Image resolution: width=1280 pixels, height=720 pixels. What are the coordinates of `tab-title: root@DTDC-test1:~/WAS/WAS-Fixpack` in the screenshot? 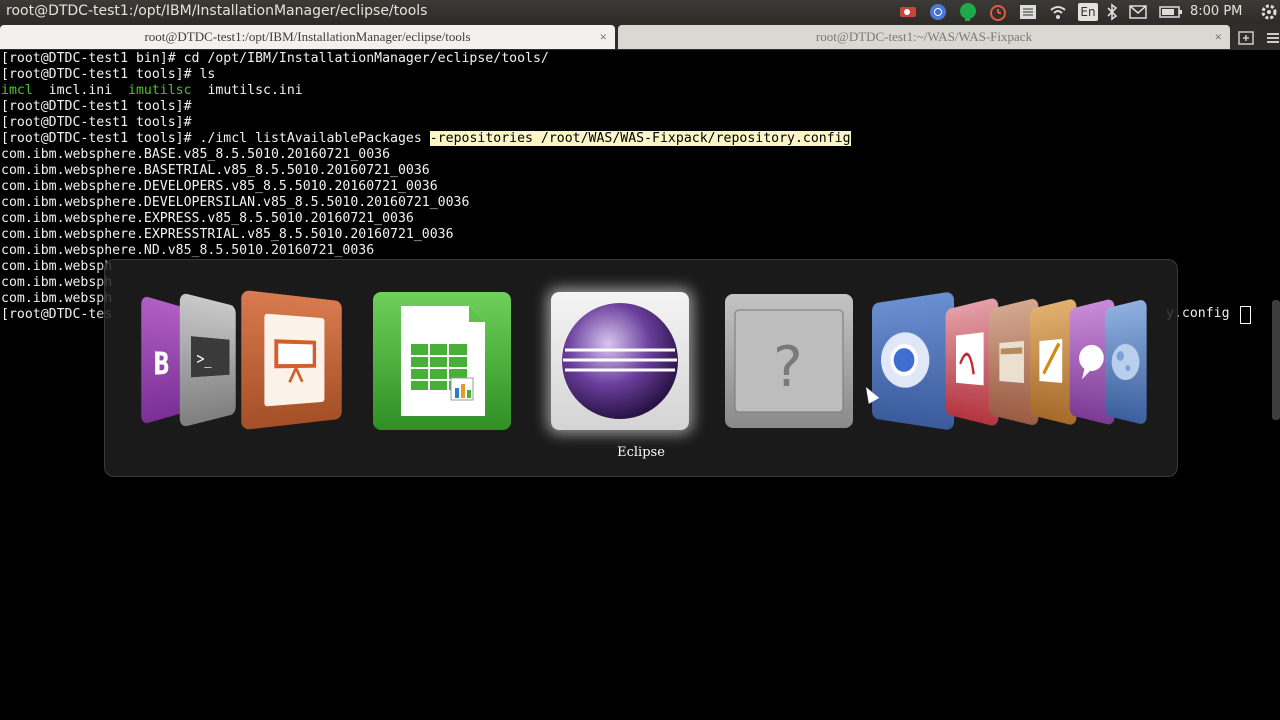 It's located at (924, 36).